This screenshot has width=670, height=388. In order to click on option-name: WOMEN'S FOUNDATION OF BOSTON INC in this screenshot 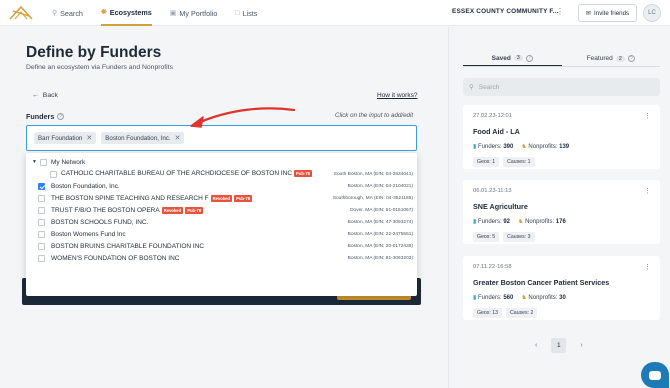, I will do `click(115, 259)`.